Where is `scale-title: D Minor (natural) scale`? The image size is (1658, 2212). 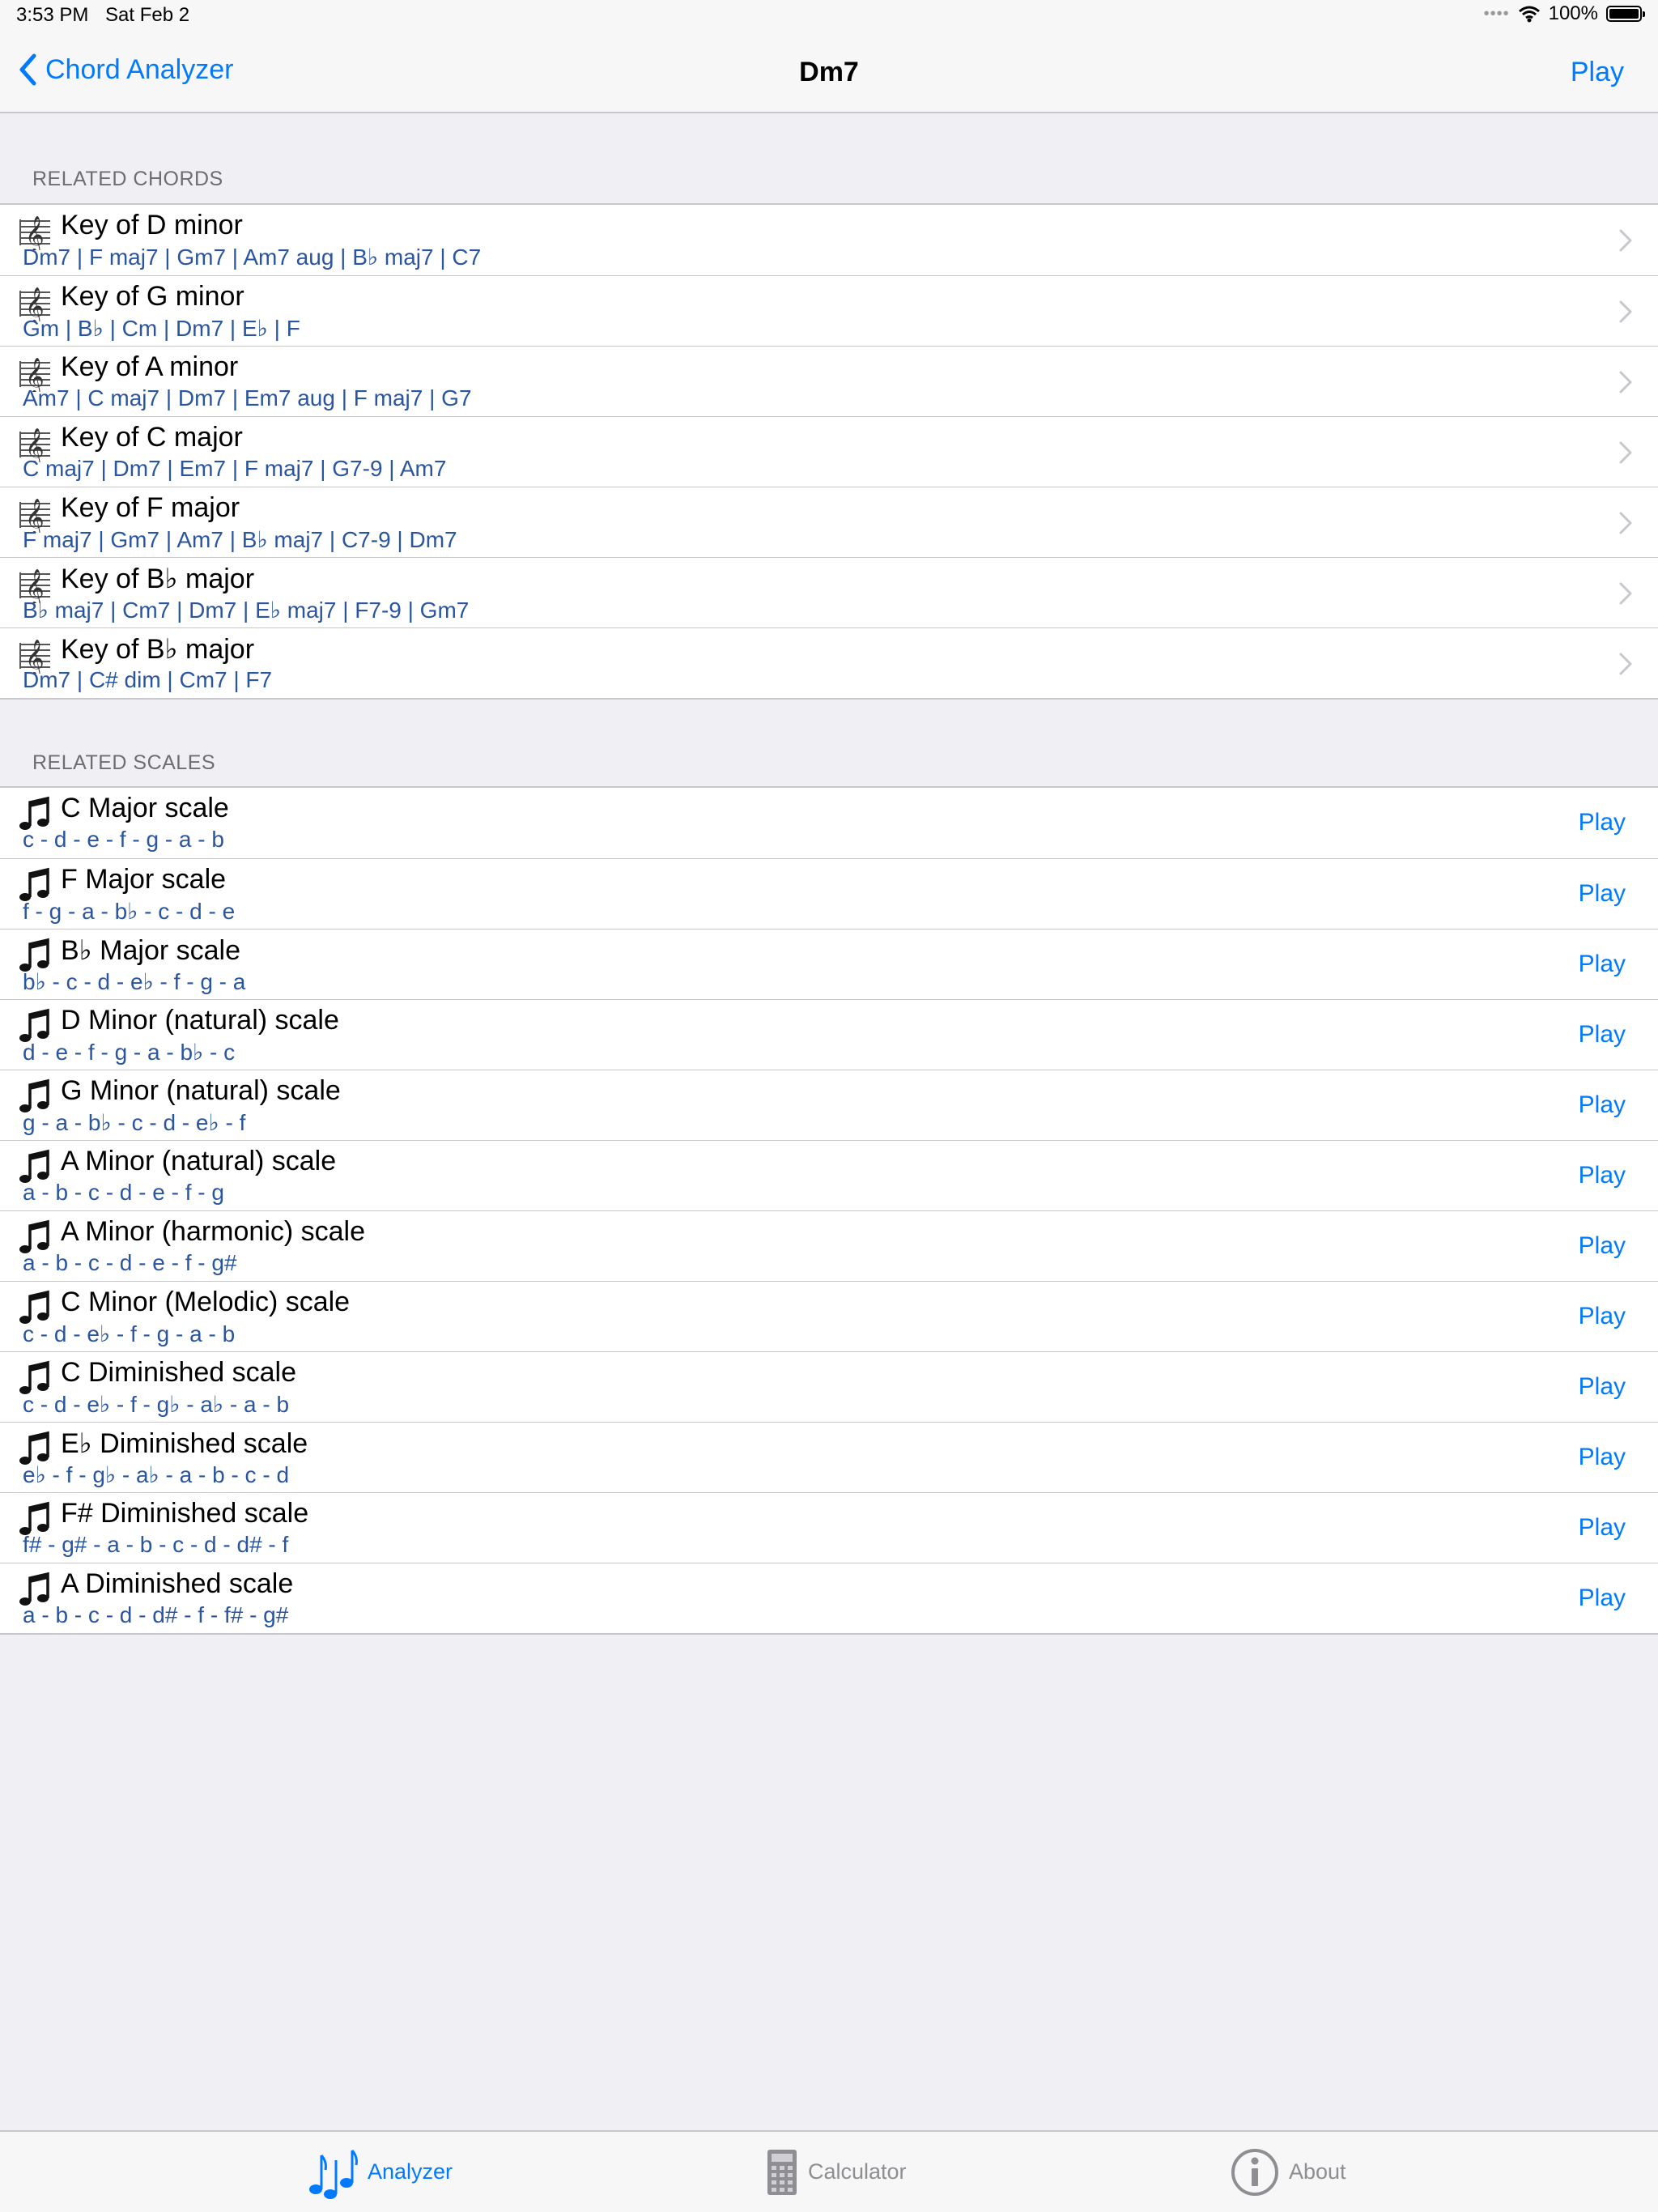 scale-title: D Minor (natural) scale is located at coordinates (200, 1020).